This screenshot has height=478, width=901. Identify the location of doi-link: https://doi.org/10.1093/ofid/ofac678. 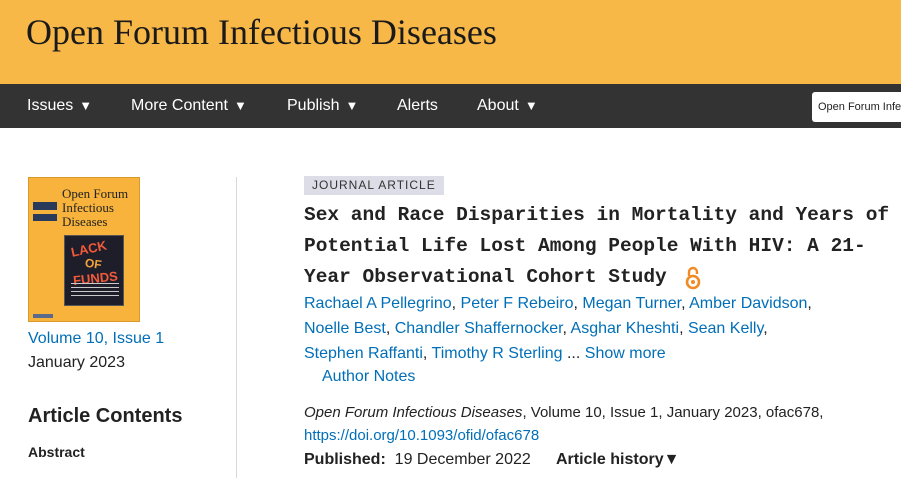
(421, 435).